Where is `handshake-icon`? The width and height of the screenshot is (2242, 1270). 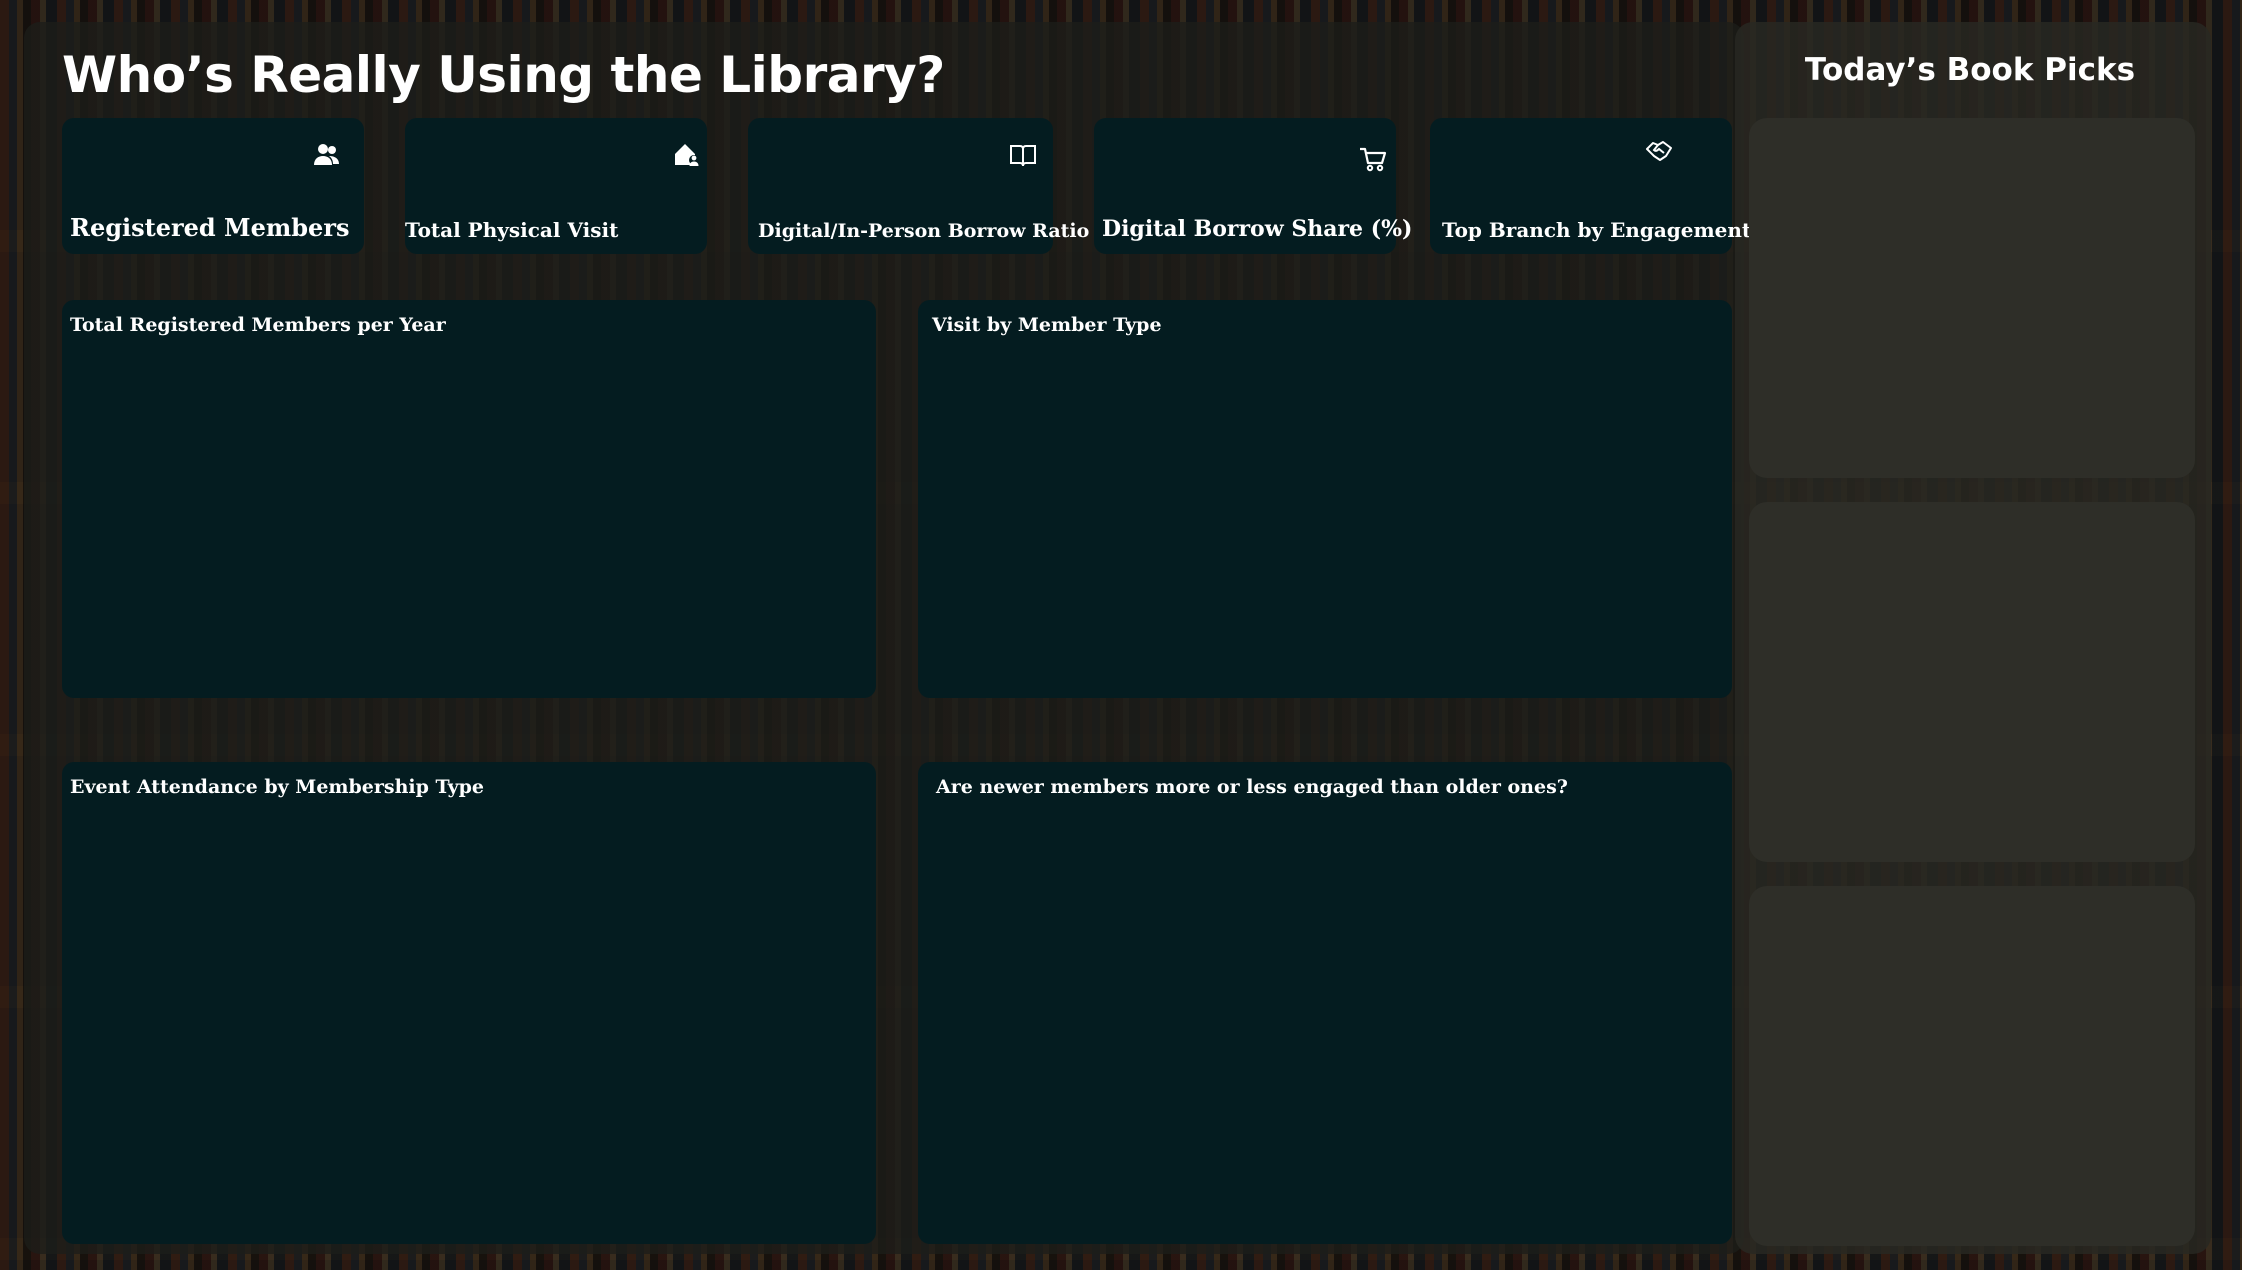 handshake-icon is located at coordinates (1659, 151).